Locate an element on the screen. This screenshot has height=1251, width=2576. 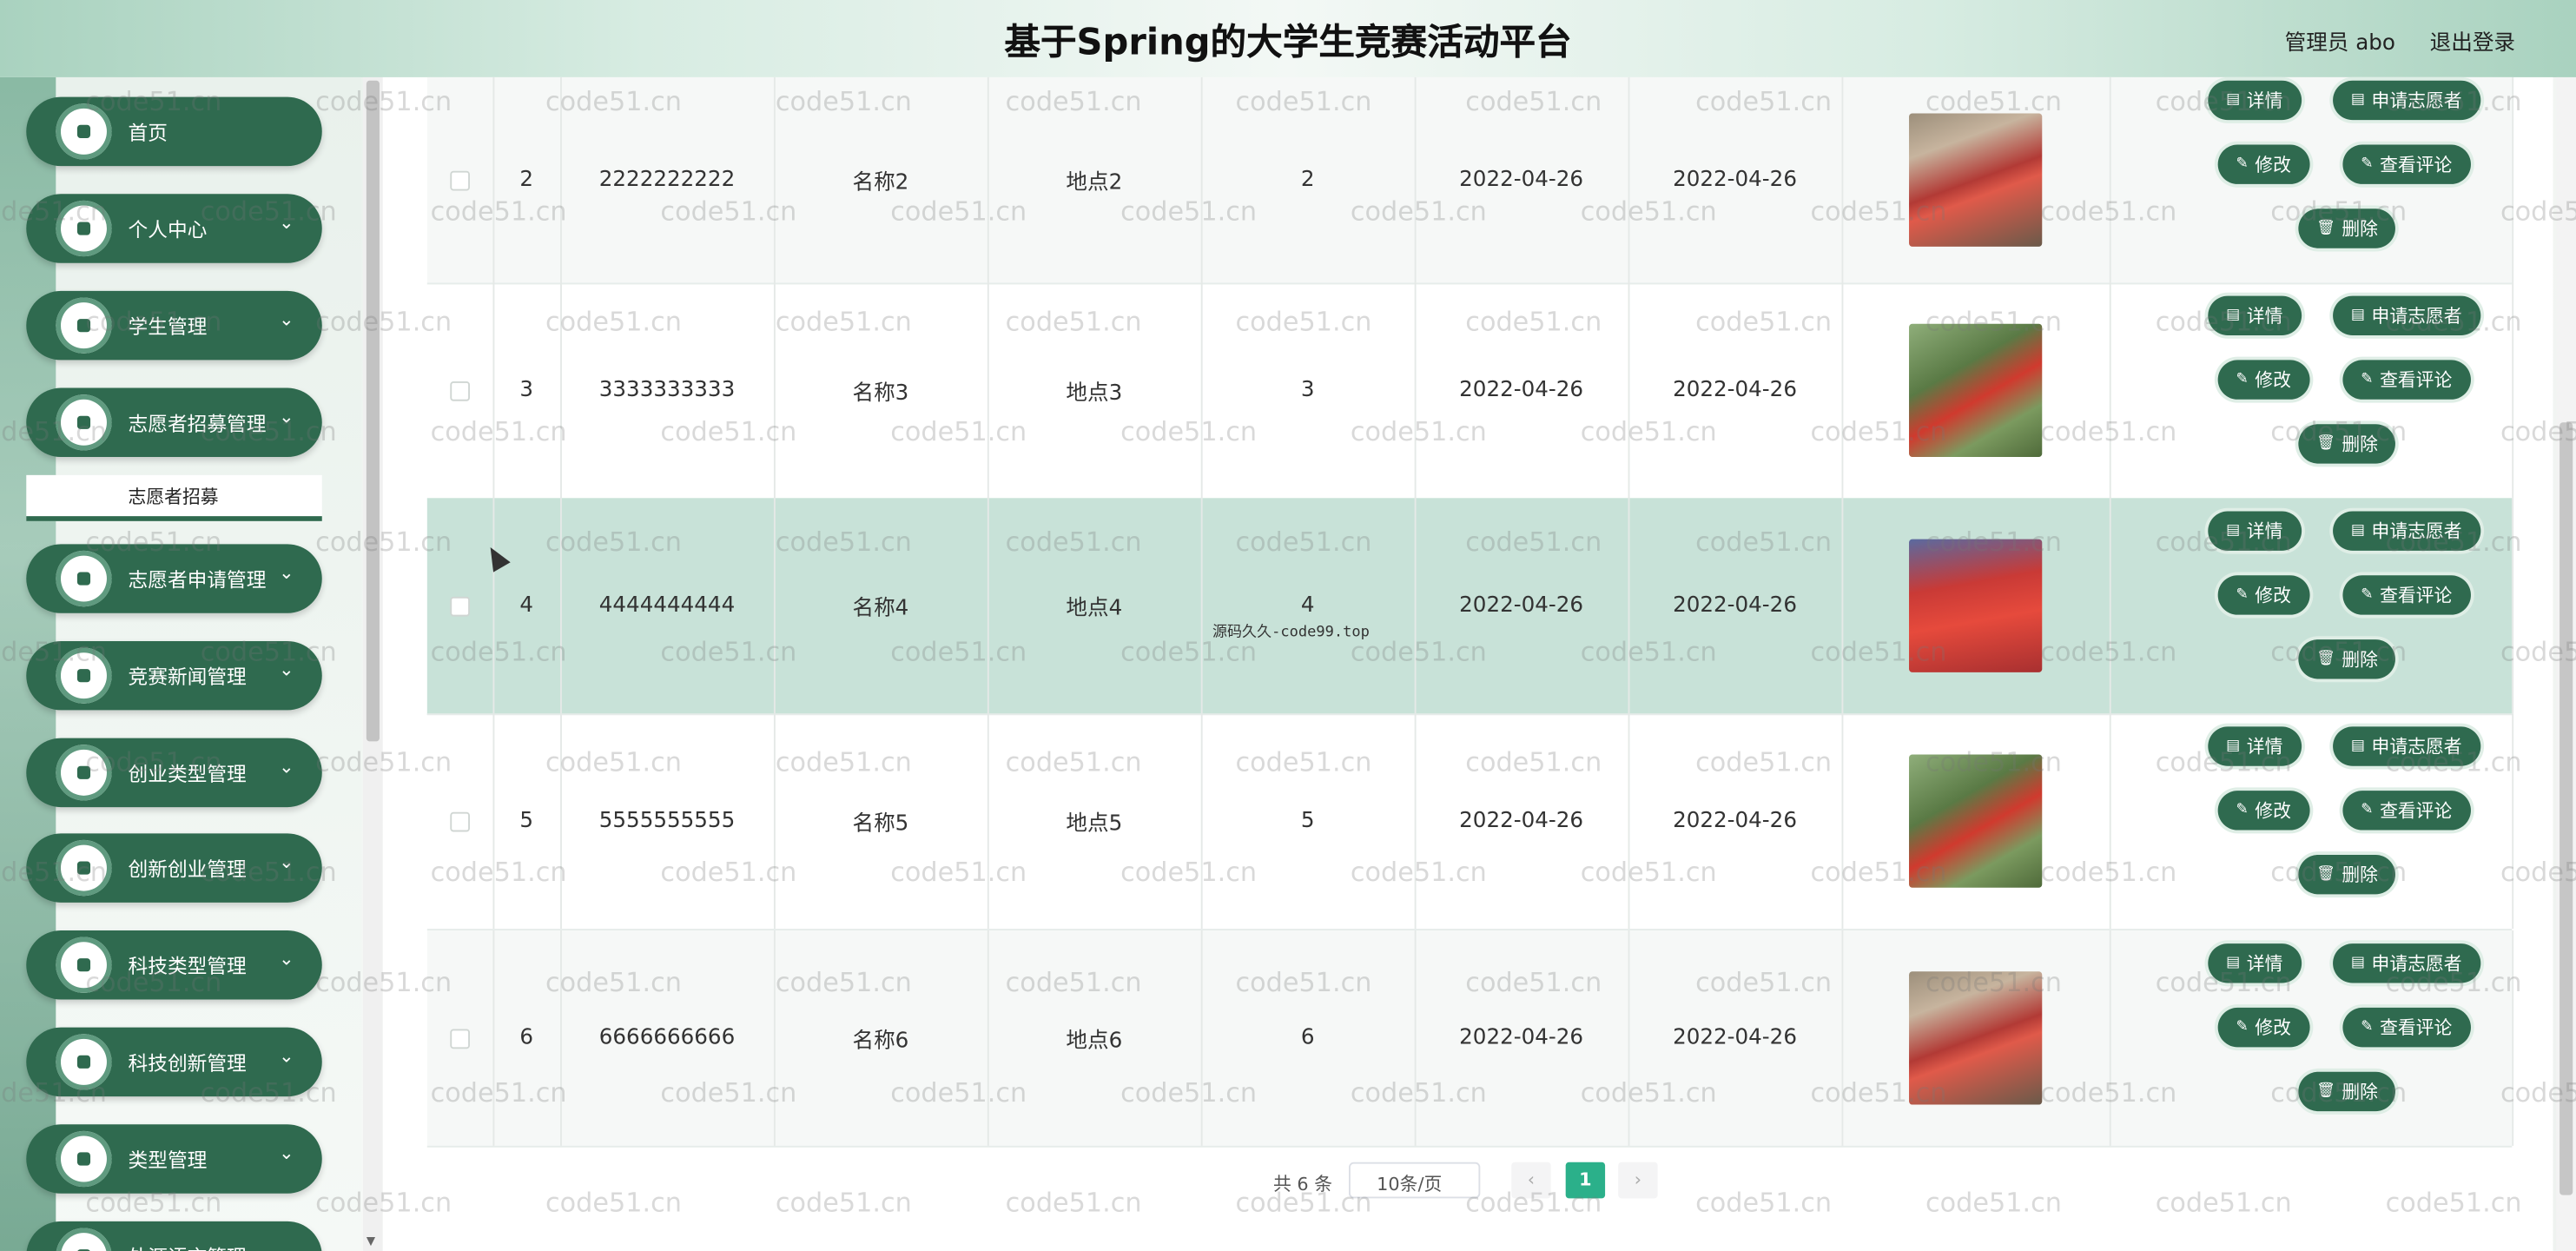
cell-value: 2022-04-26 is located at coordinates (1735, 390).